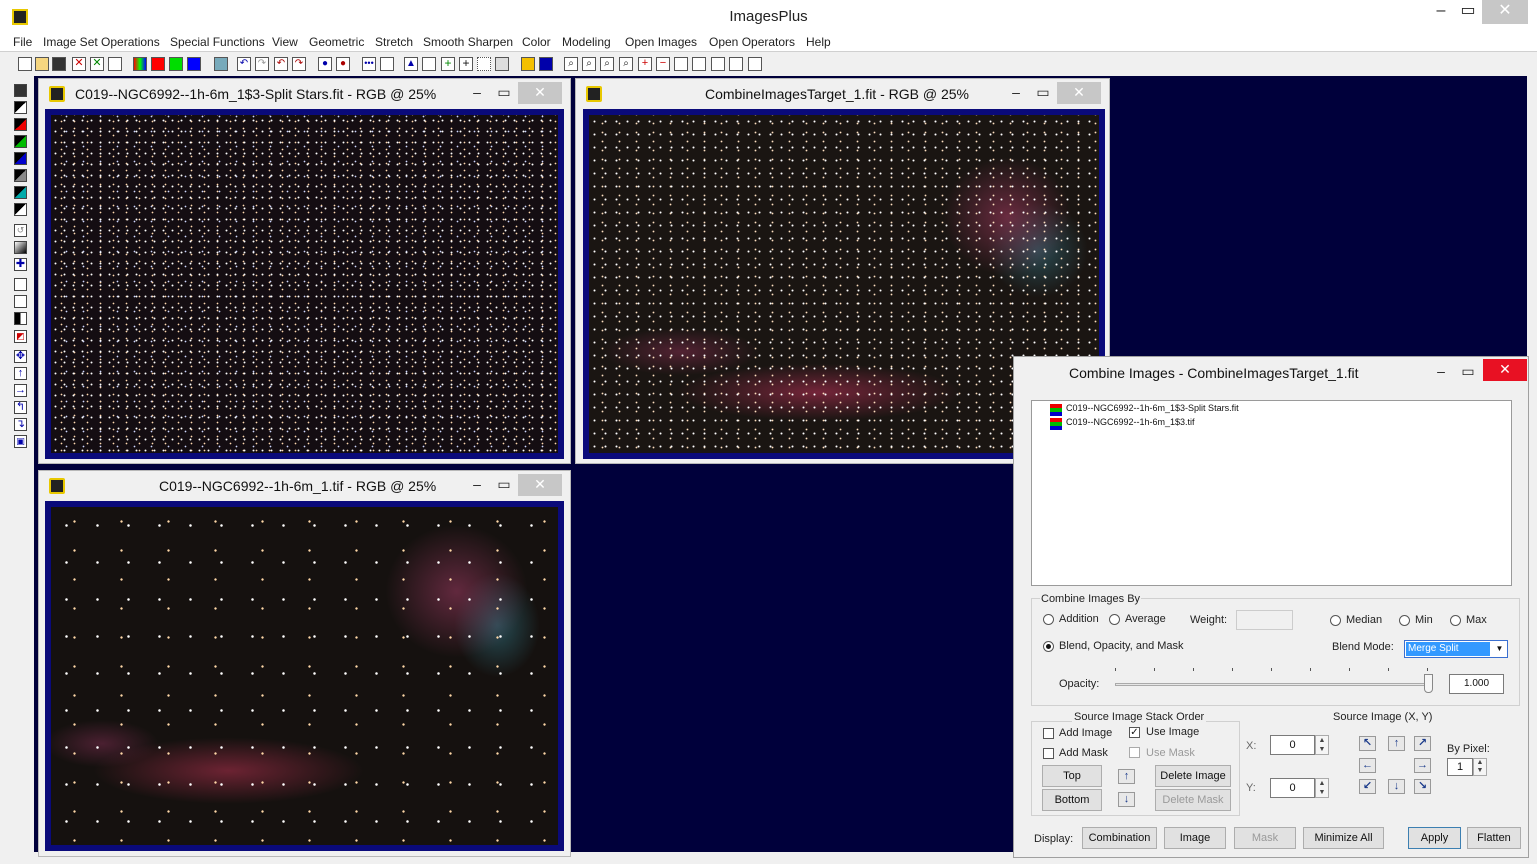 Image resolution: width=1537 pixels, height=864 pixels. I want to click on copy-icon, so click(115, 64).